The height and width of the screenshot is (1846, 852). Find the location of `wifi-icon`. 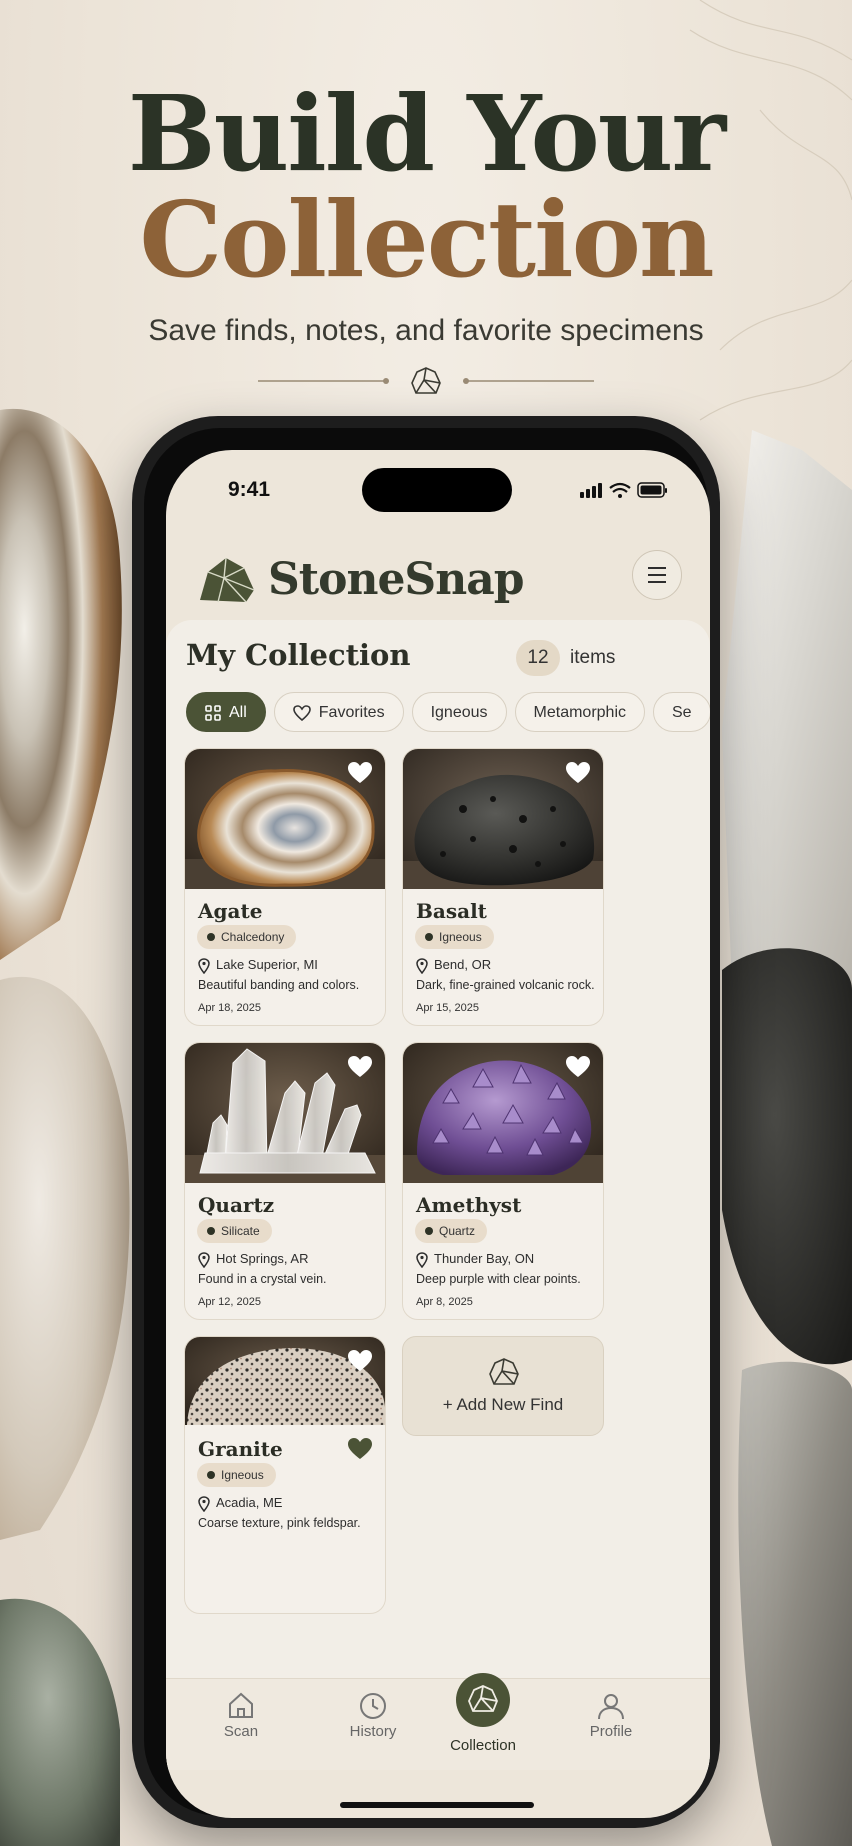

wifi-icon is located at coordinates (620, 487).